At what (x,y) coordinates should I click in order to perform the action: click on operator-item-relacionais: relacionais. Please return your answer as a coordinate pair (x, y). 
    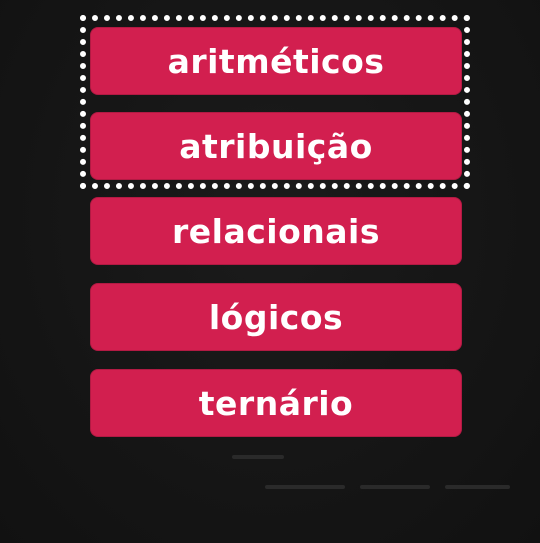
    Looking at the image, I should click on (276, 231).